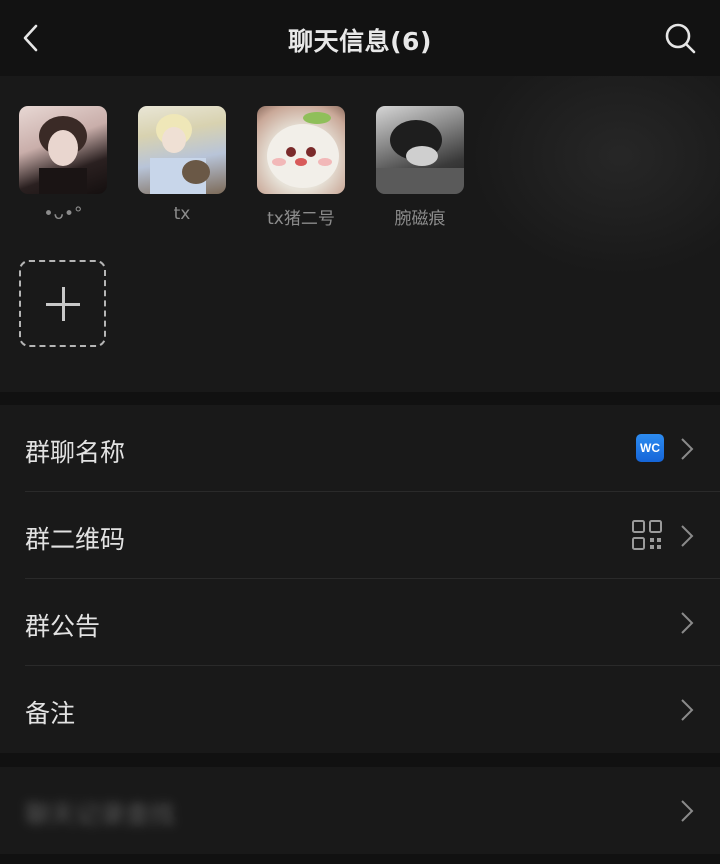 The width and height of the screenshot is (720, 864). What do you see at coordinates (420, 219) in the screenshot?
I see `member-name: 腕磁痕` at bounding box center [420, 219].